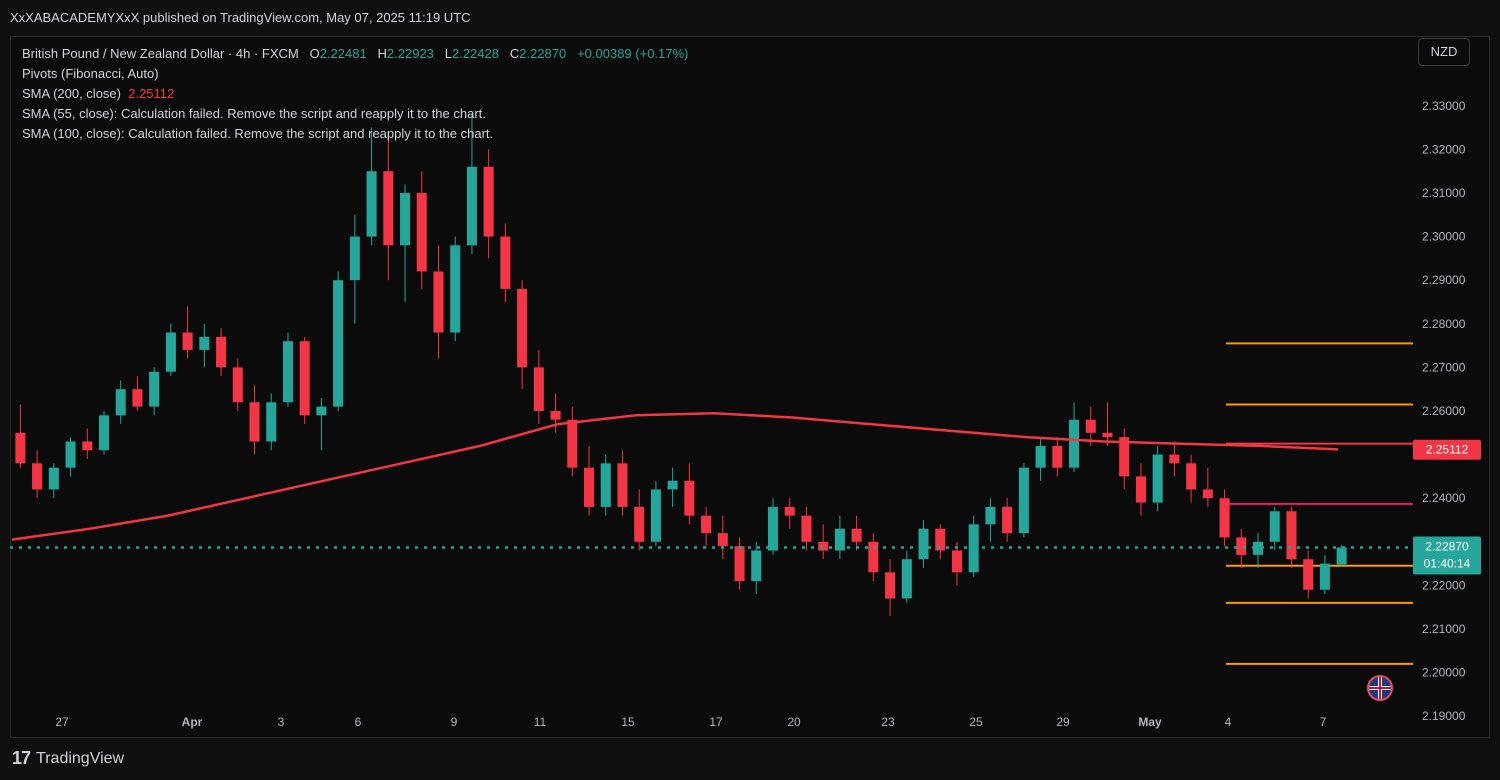 Image resolution: width=1500 pixels, height=780 pixels. Describe the element at coordinates (62, 722) in the screenshot. I see `x-tick-label: 27` at that location.